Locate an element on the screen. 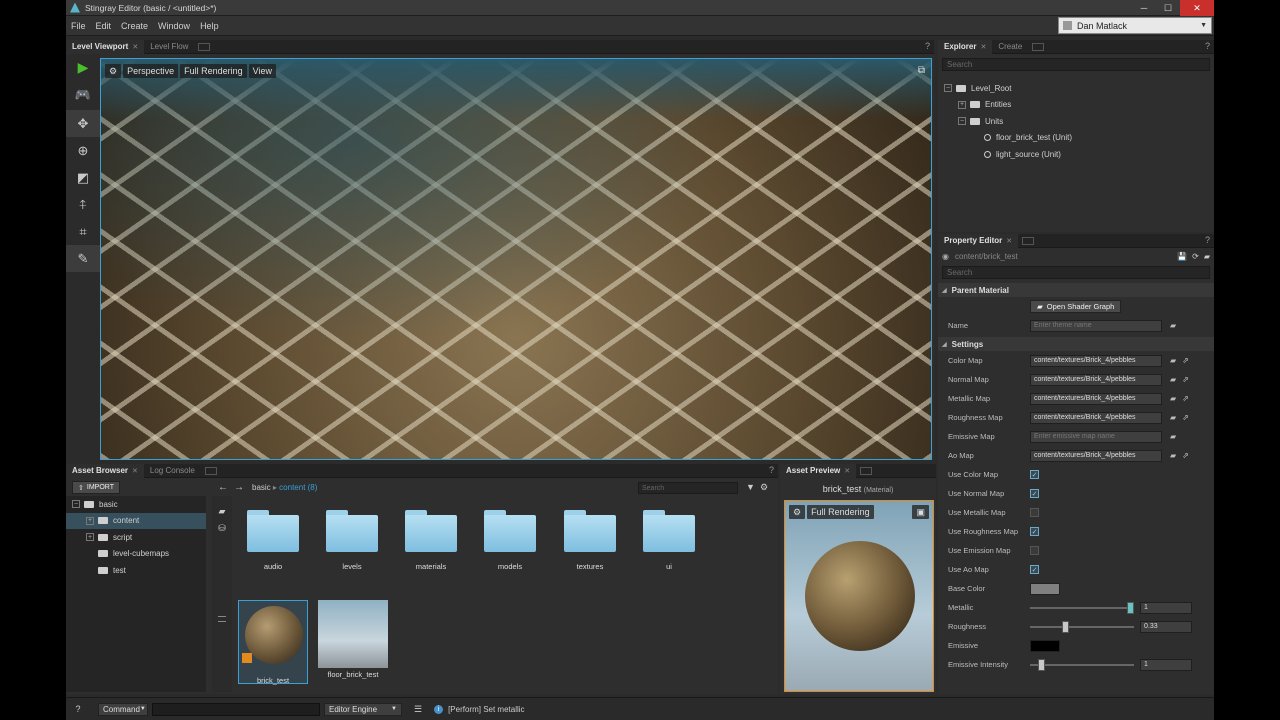 The image size is (1280, 720). base-color-swatch is located at coordinates (1045, 588).